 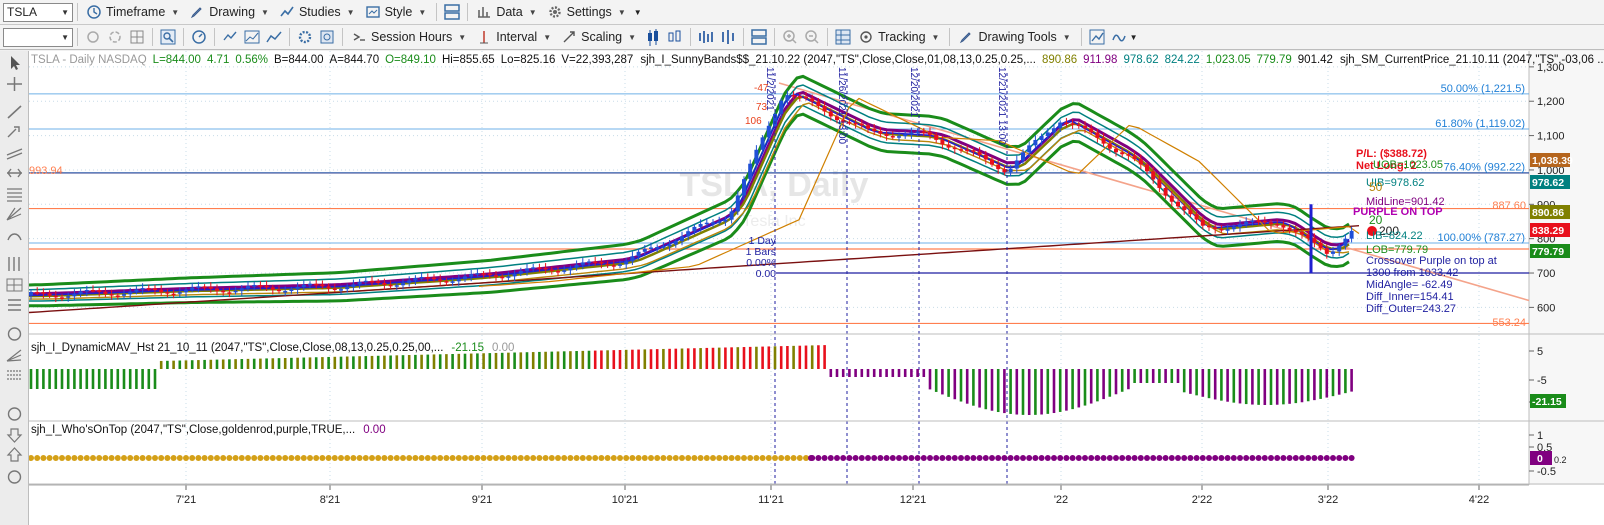 I want to click on grid-tool-icon, so click(x=14, y=285).